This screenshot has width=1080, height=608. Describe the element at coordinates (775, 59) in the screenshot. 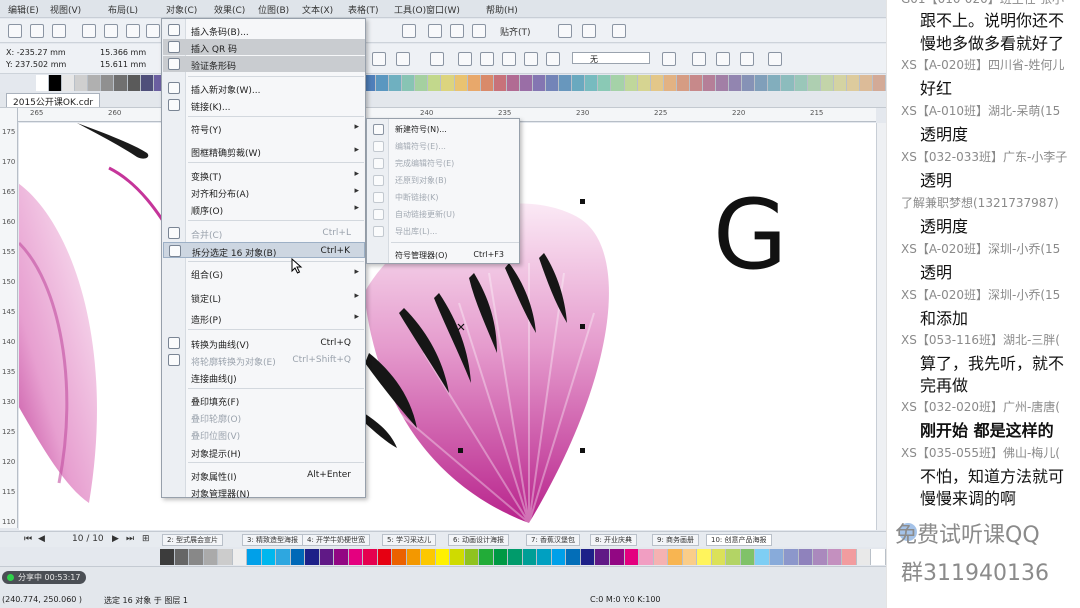

I see `lock-icon` at that location.